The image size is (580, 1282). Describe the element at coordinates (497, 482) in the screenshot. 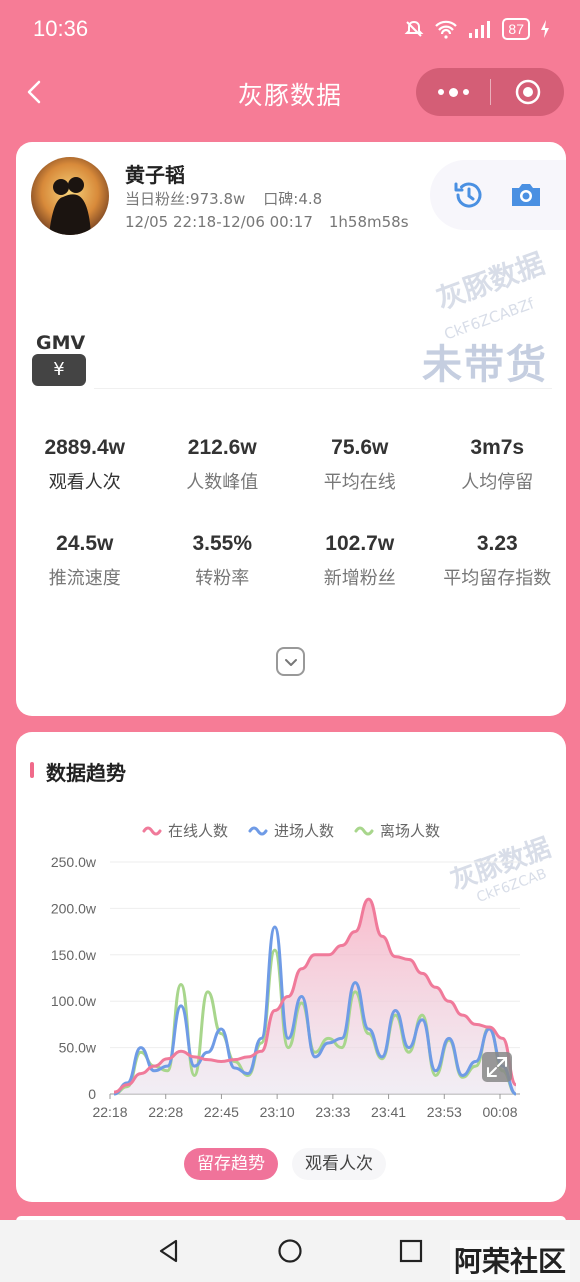

I see `metric-label: 人均停留` at that location.